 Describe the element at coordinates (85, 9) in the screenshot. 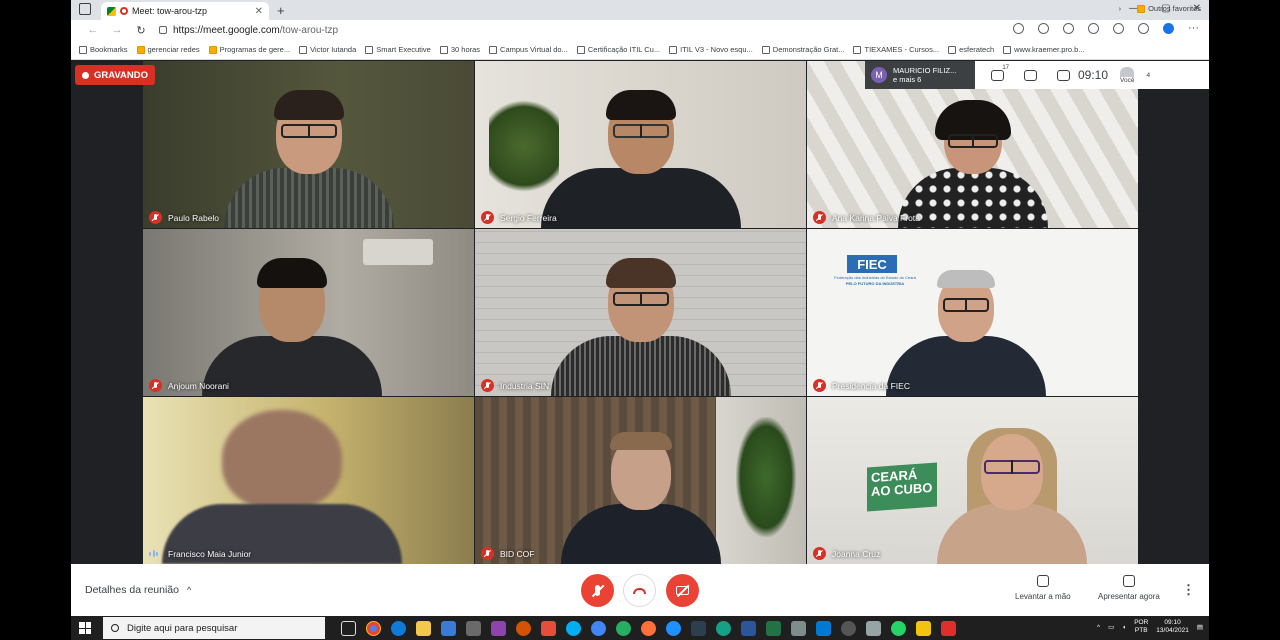

I see `tab-actions-icon` at that location.